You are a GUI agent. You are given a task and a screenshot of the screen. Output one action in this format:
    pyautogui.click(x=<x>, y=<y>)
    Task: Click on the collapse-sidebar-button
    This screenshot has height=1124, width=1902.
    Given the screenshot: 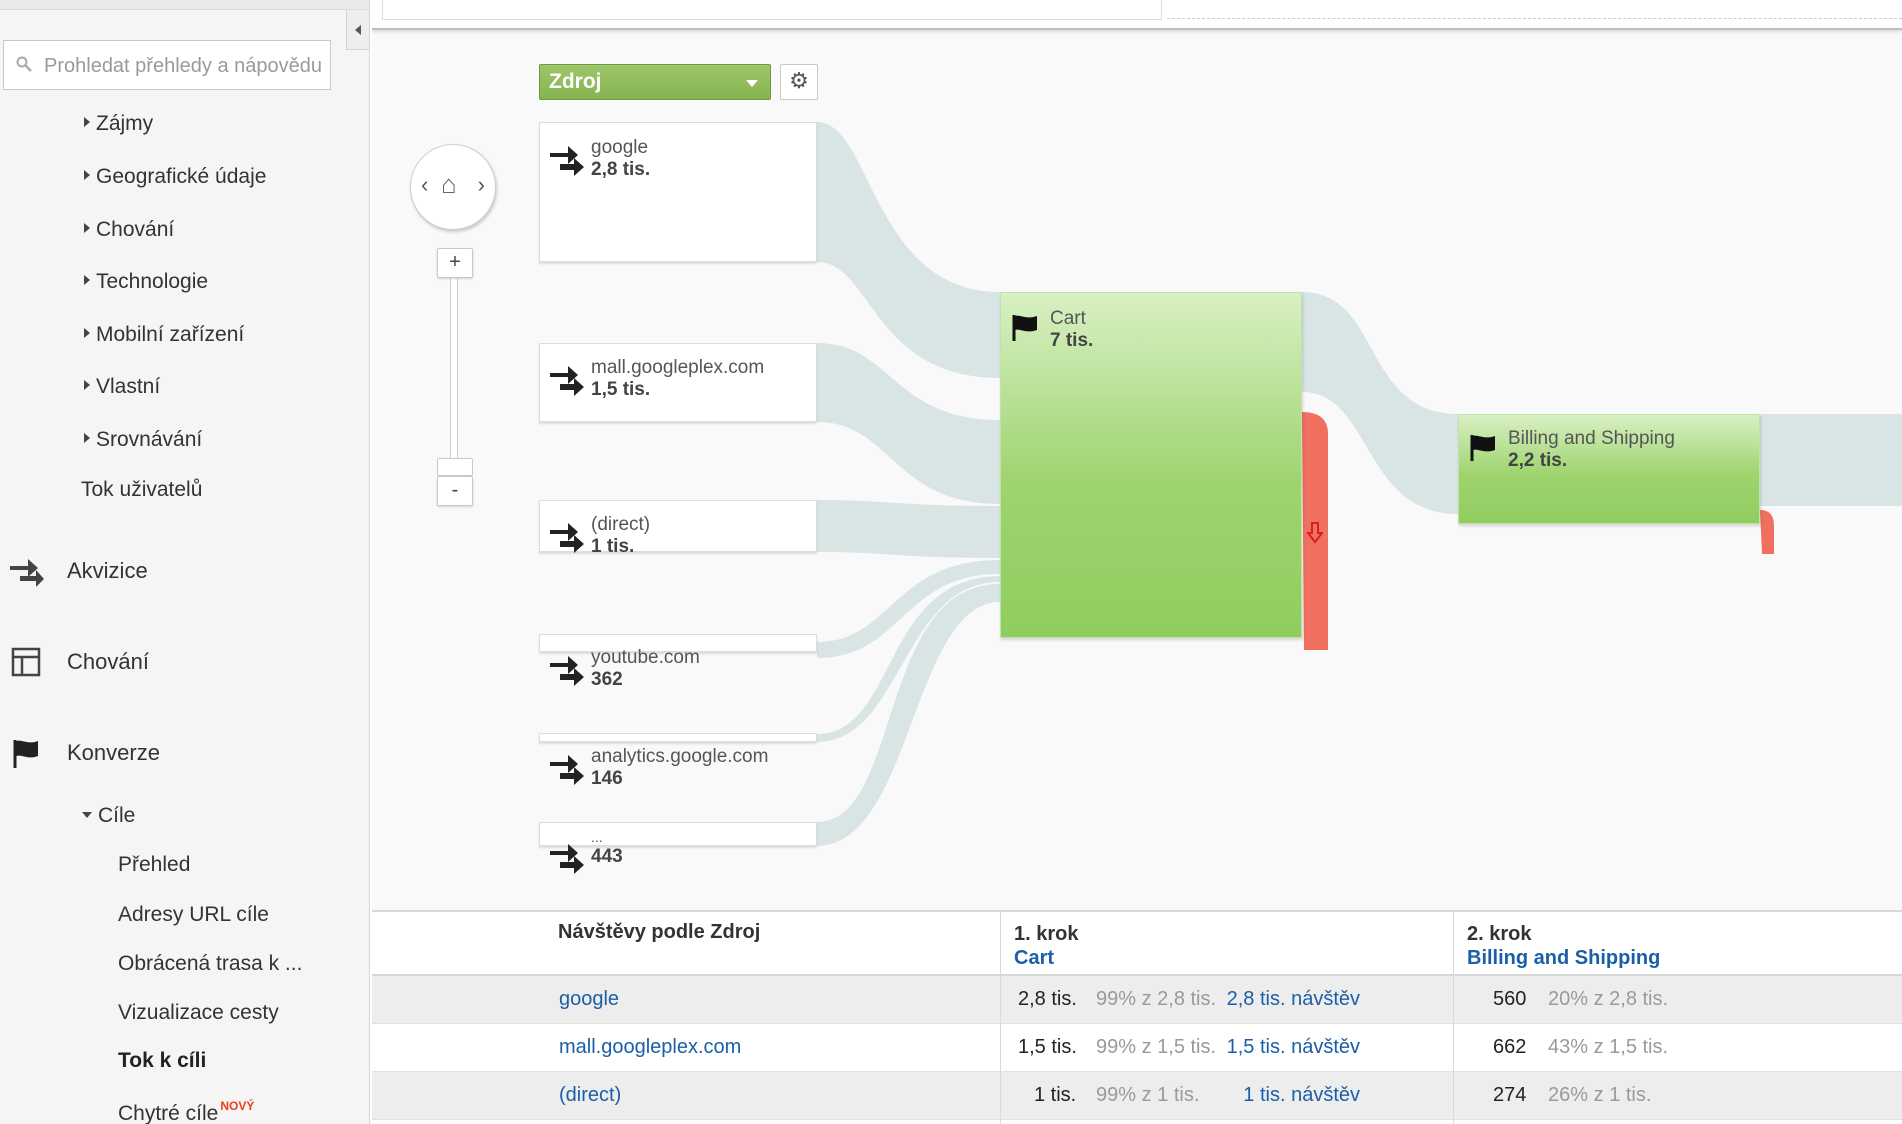 What is the action you would take?
    pyautogui.click(x=357, y=30)
    